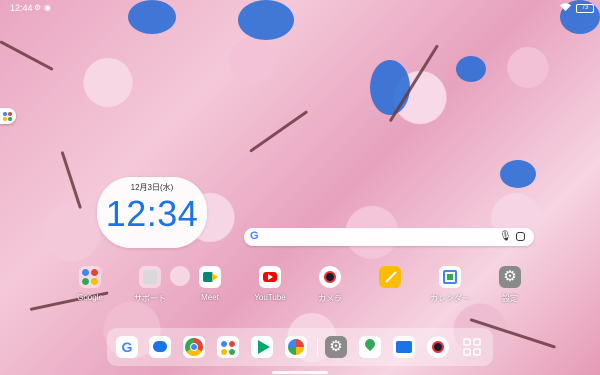 The width and height of the screenshot is (600, 375). I want to click on app-camera: カメラ, so click(330, 285).